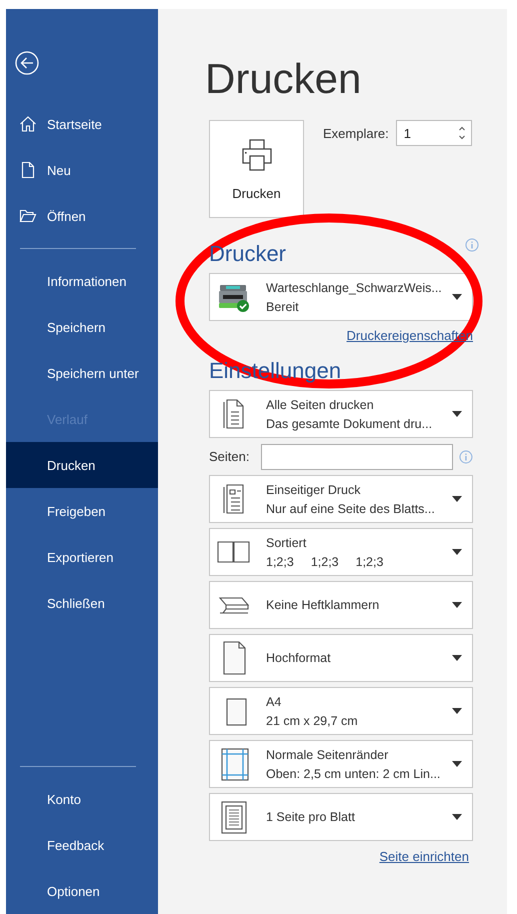 This screenshot has height=914, width=517. What do you see at coordinates (341, 605) in the screenshot?
I see `settings-dropdown: Keine Heftklammern` at bounding box center [341, 605].